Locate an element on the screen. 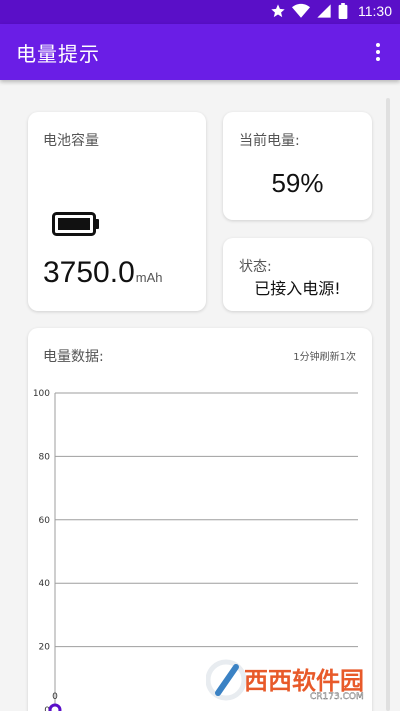  capacity-label: 电池容量 is located at coordinates (71, 141).